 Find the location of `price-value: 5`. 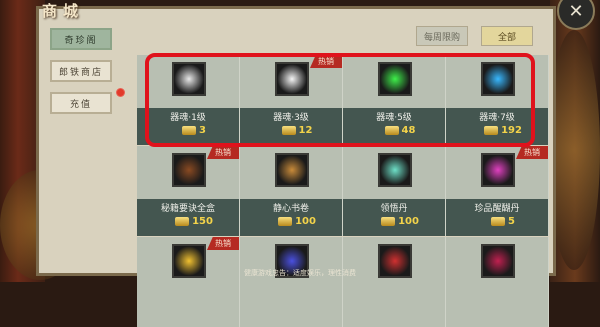

price-value: 5 is located at coordinates (511, 221).